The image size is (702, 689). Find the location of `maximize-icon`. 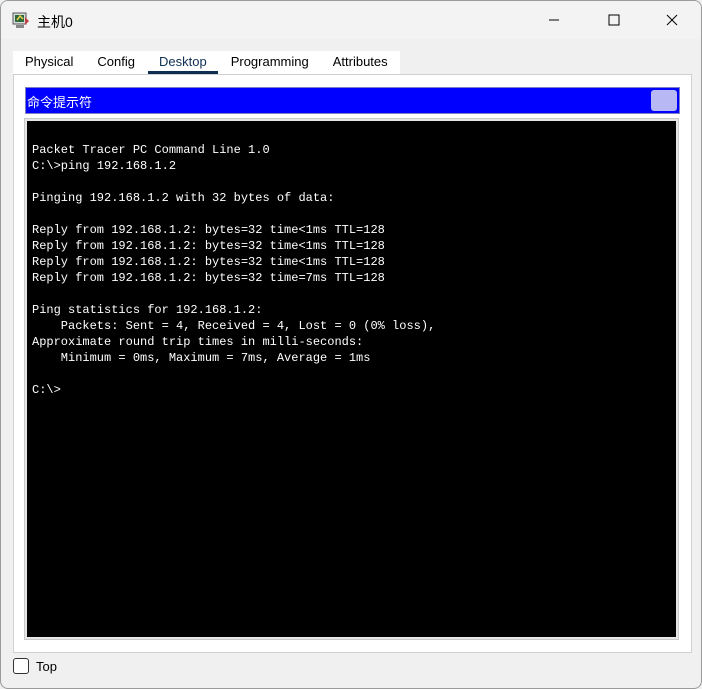

maximize-icon is located at coordinates (614, 20).